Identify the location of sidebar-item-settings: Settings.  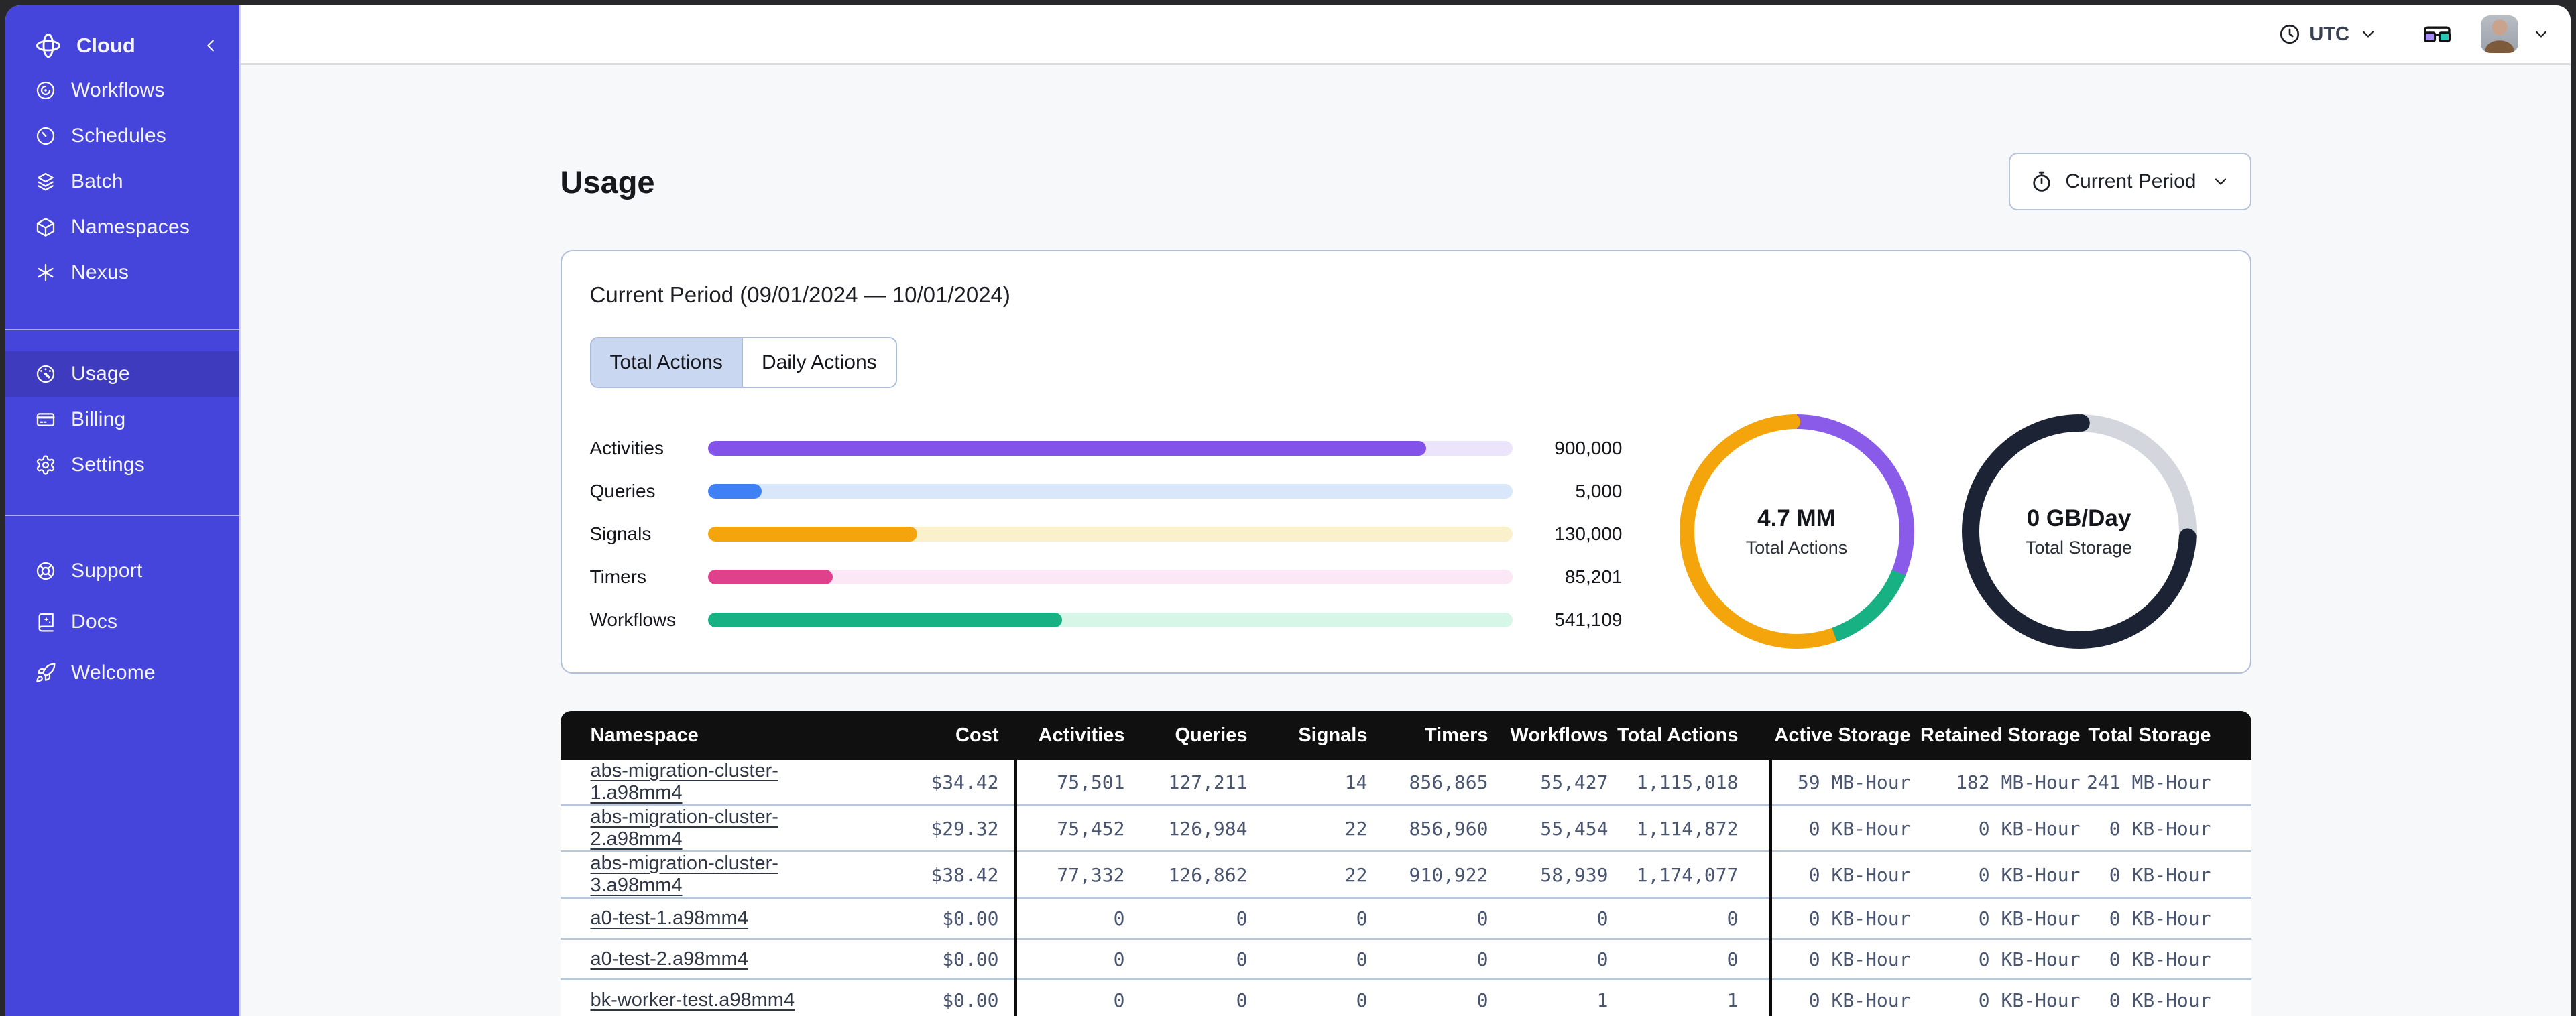
(122, 465).